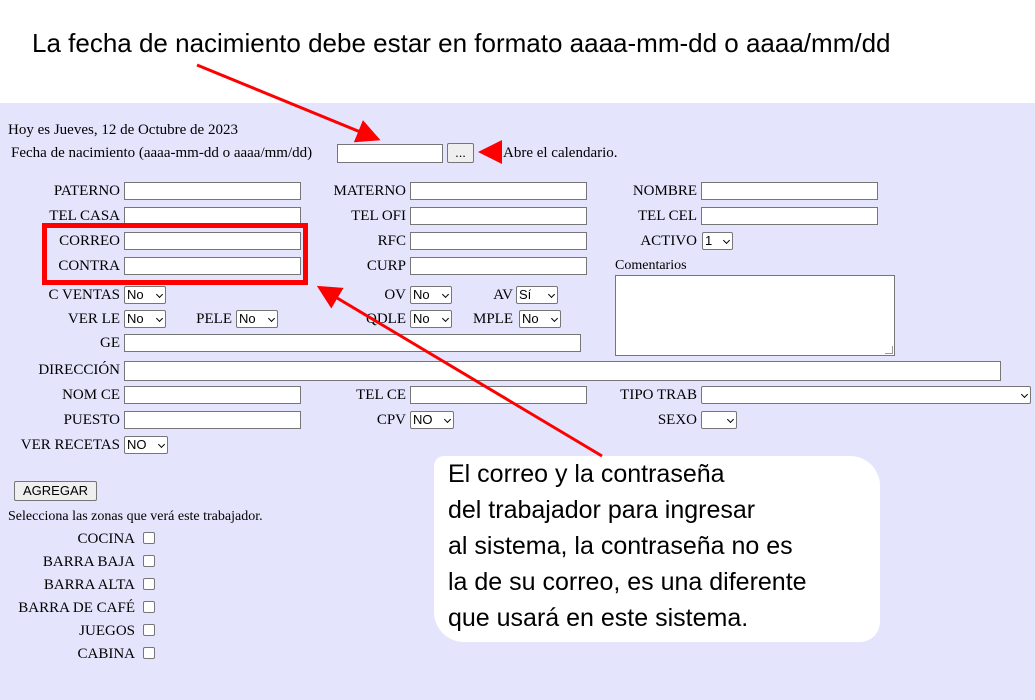  Describe the element at coordinates (288, 103) in the screenshot. I see `arrow-to-birthdate-icon` at that location.